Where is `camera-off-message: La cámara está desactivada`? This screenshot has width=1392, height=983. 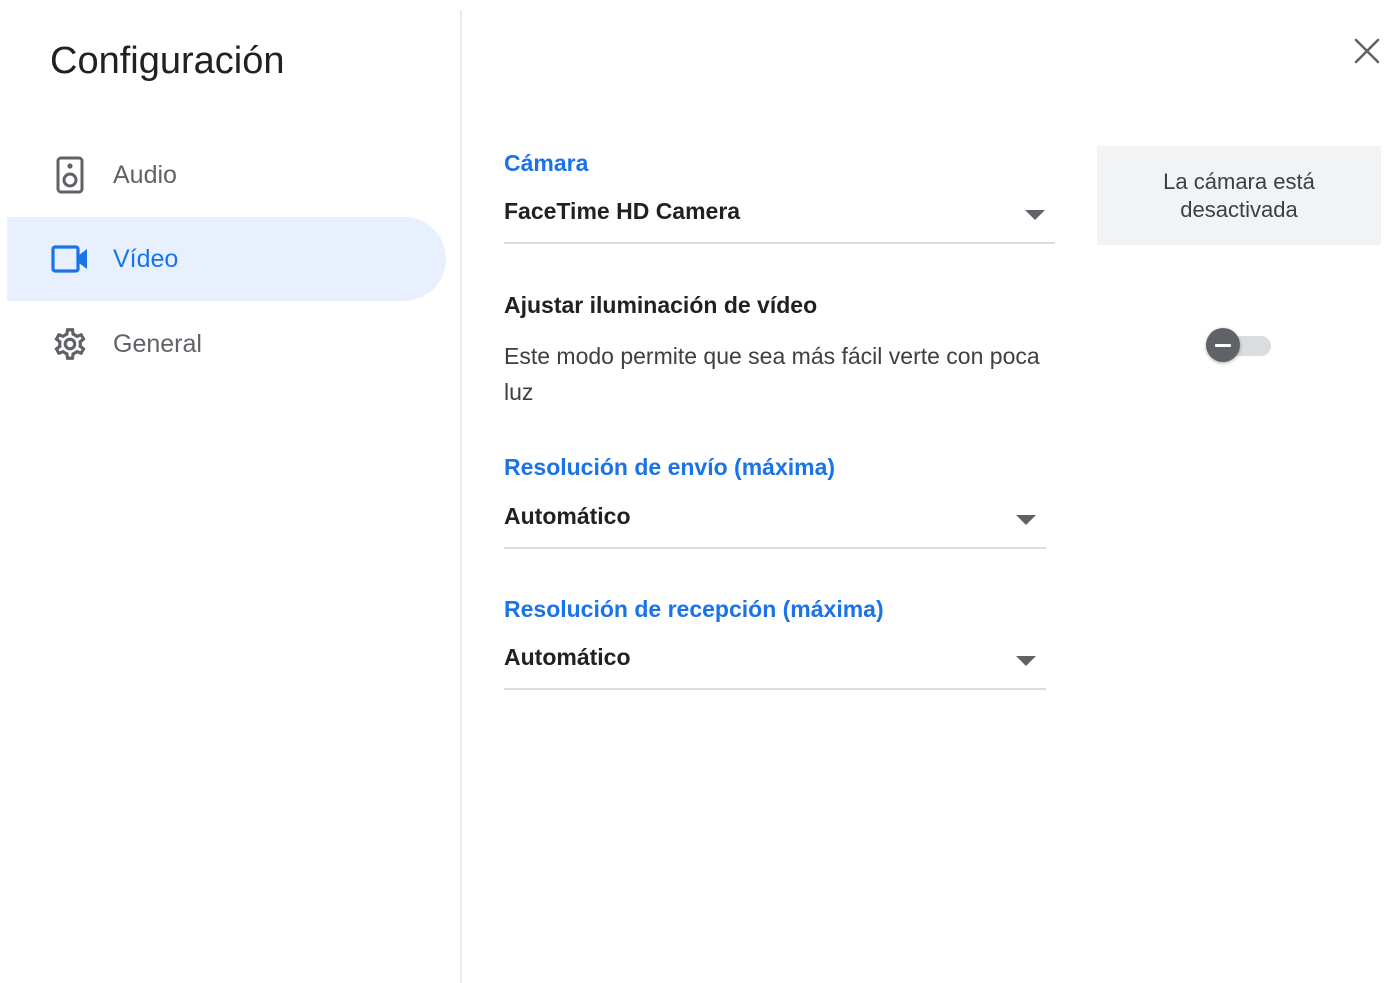
camera-off-message: La cámara está desactivada is located at coordinates (1239, 195).